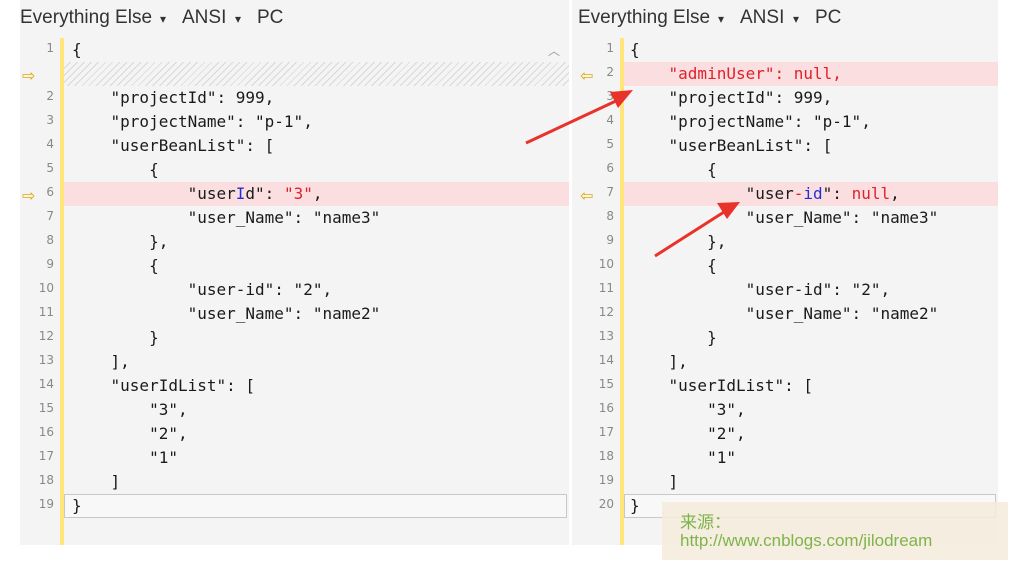 Image resolution: width=1035 pixels, height=571 pixels. I want to click on code-text: ], so click(96, 481).